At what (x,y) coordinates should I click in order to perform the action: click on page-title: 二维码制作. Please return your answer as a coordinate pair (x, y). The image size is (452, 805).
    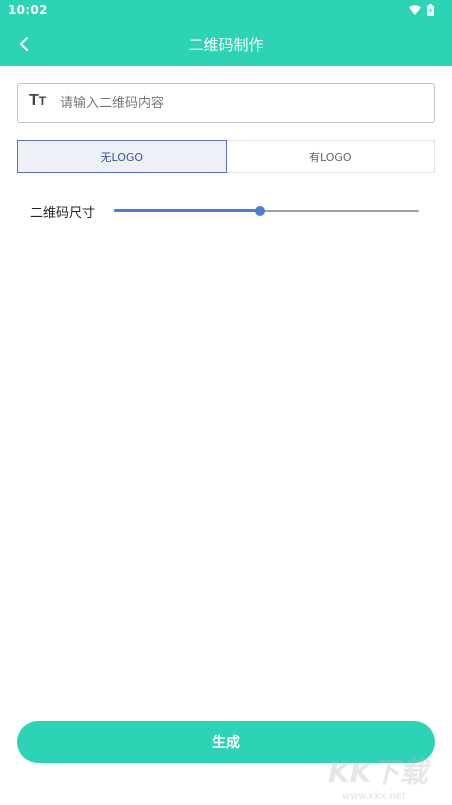
    Looking at the image, I should click on (226, 45).